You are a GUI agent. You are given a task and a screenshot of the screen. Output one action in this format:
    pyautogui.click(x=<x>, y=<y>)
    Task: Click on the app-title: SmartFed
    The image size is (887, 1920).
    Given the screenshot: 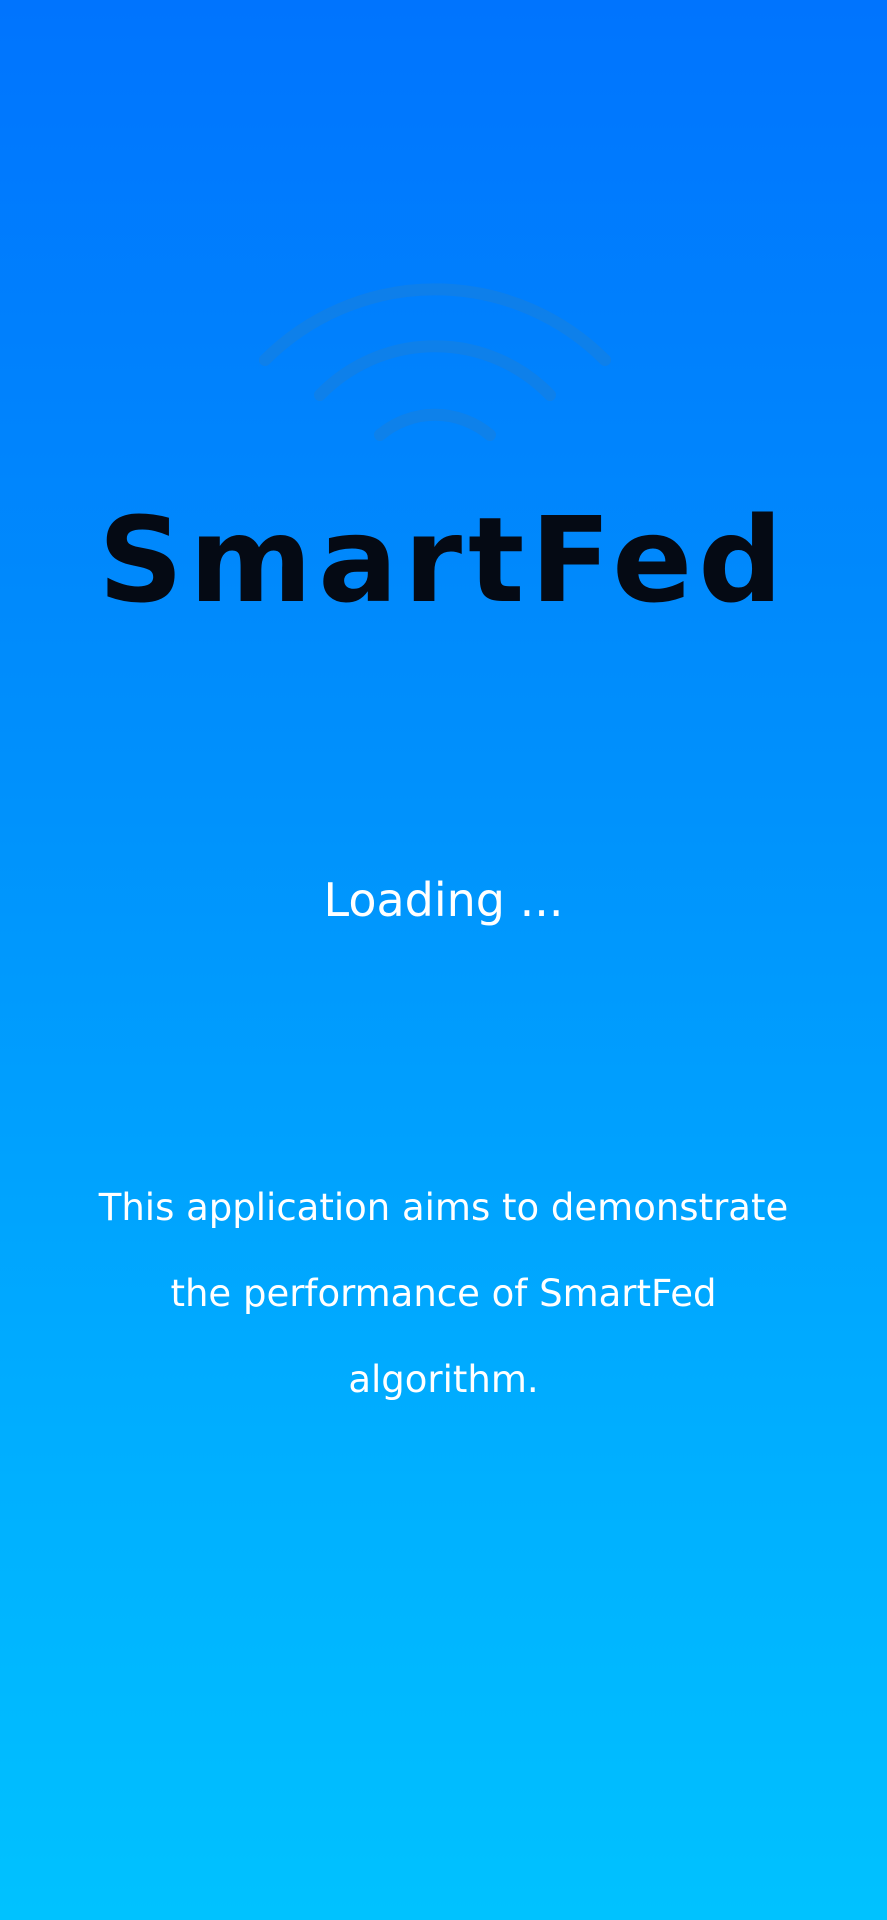 What is the action you would take?
    pyautogui.click(x=443, y=560)
    